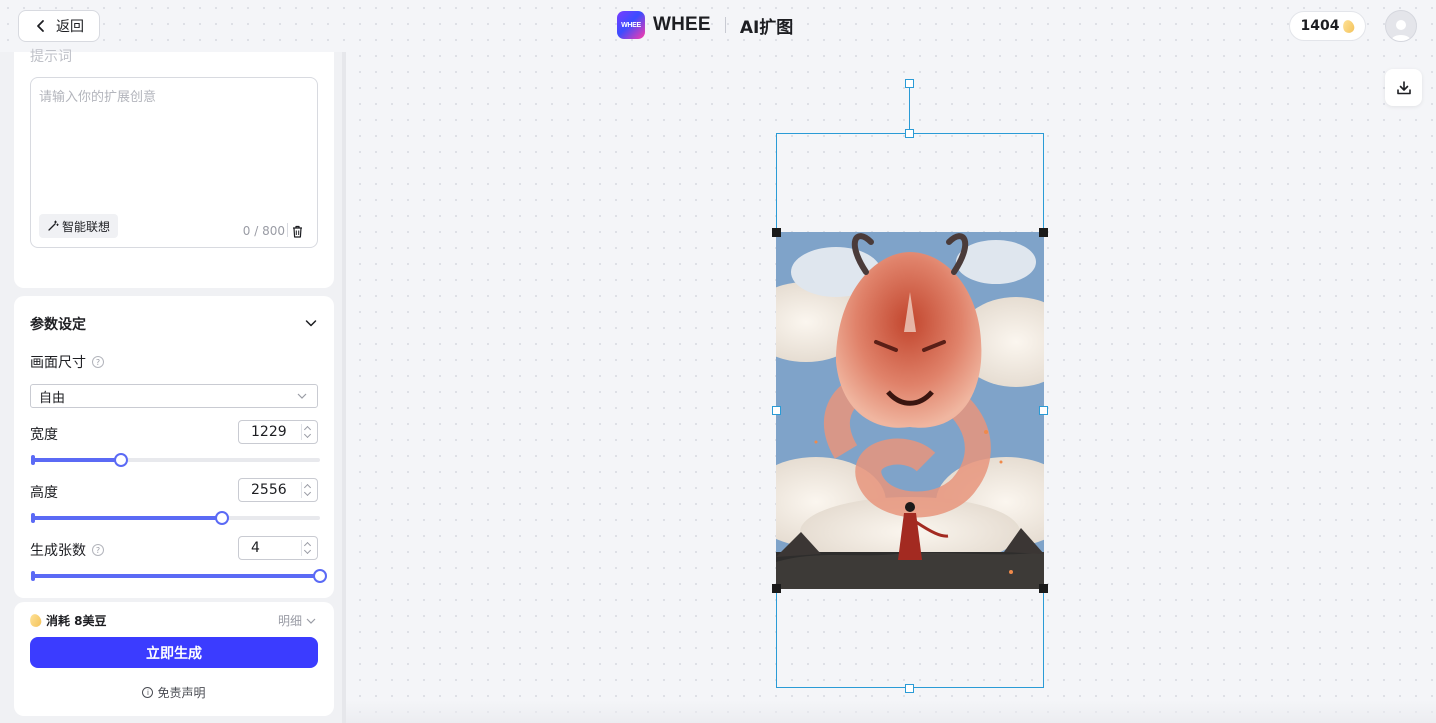 This screenshot has height=723, width=1436. What do you see at coordinates (776, 232) in the screenshot?
I see `corner-handle-top-left` at bounding box center [776, 232].